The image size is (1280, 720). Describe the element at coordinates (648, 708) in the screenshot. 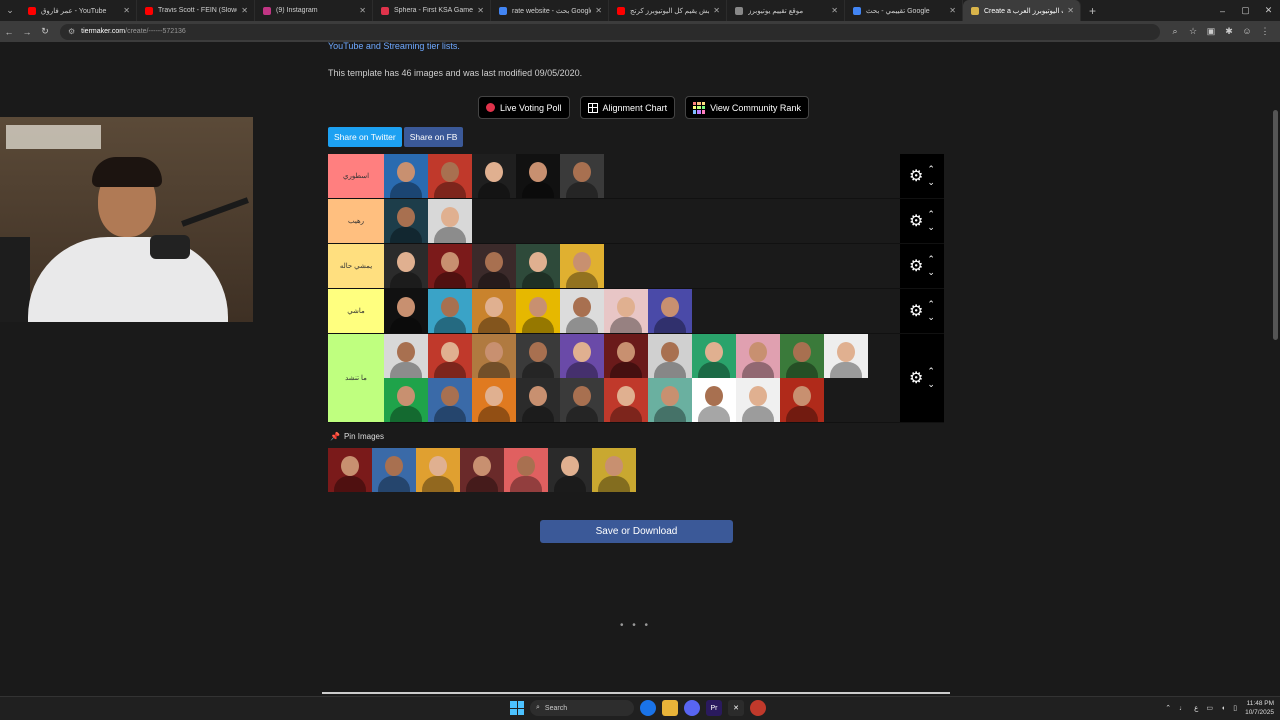

I see `chrome-icon` at that location.